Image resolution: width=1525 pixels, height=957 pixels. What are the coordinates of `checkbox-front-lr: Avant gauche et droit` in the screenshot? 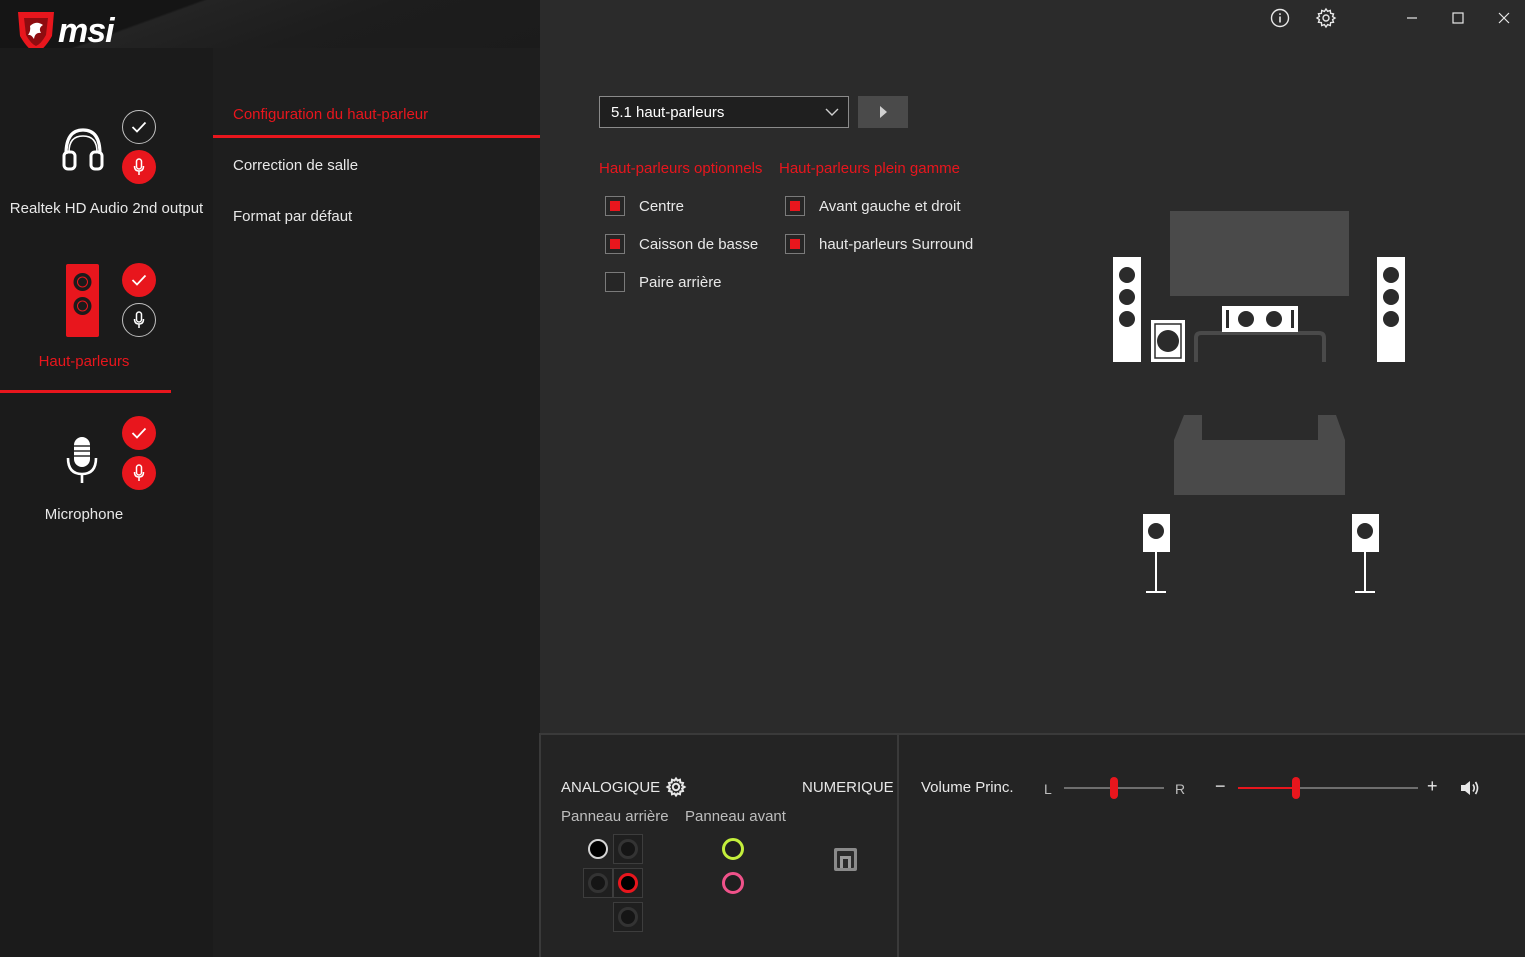 It's located at (873, 206).